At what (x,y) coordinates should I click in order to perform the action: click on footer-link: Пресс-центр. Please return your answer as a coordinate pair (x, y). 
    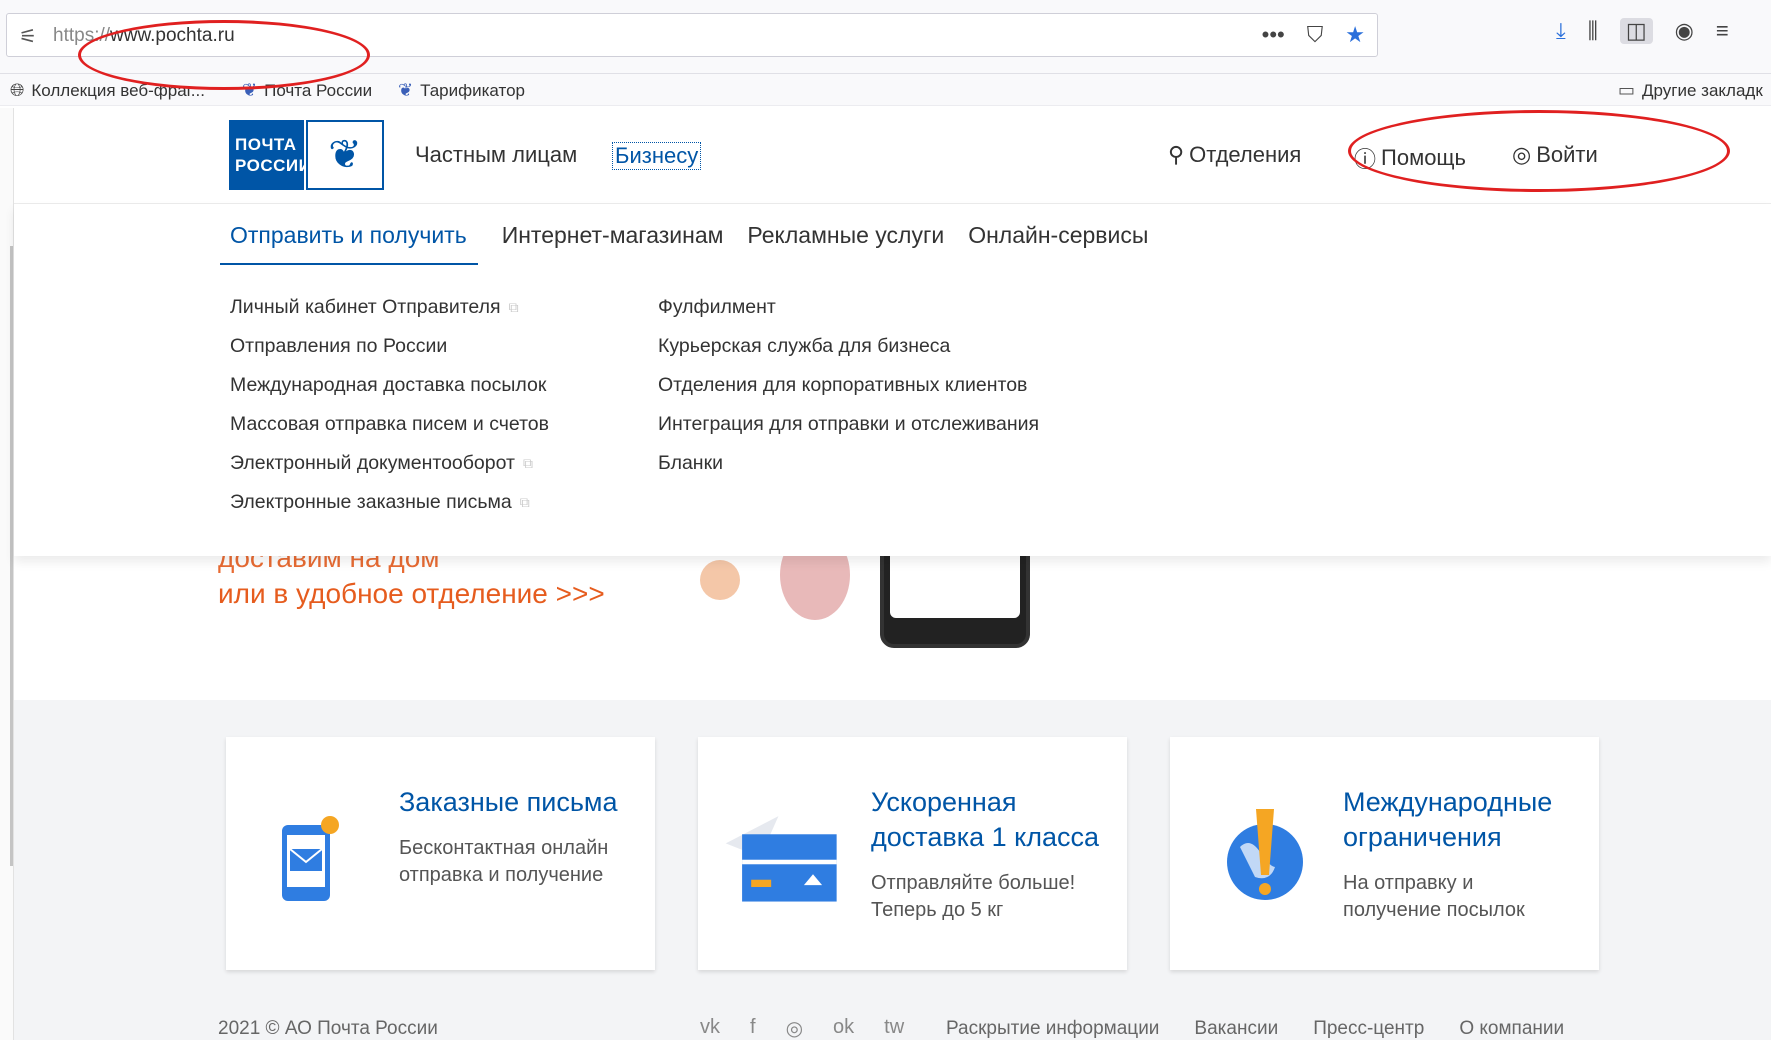
    Looking at the image, I should click on (1368, 1029).